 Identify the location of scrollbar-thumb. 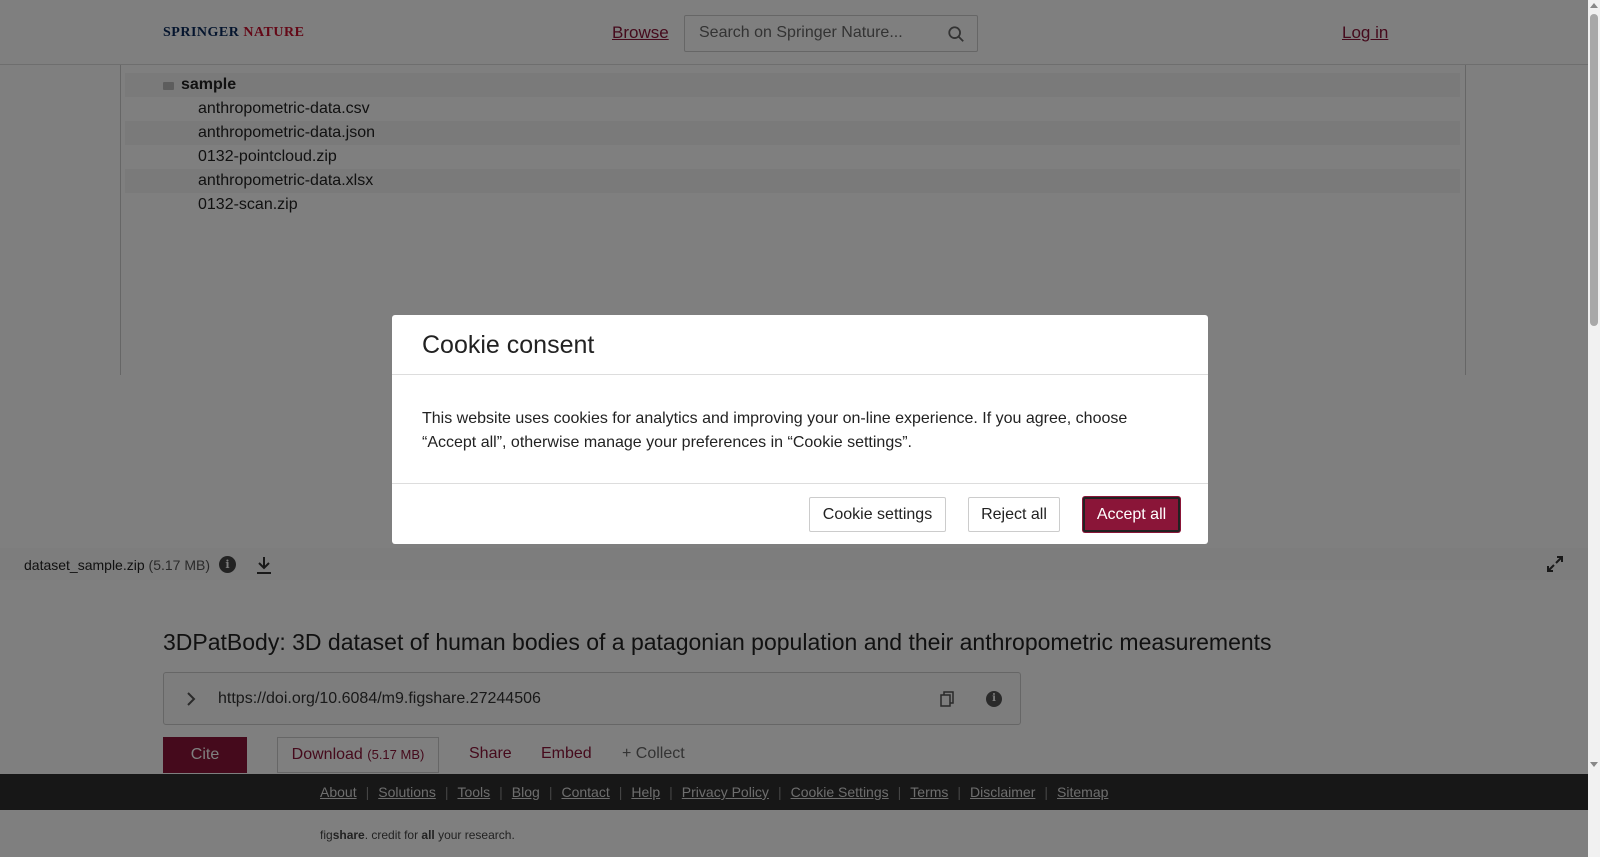
(1594, 170).